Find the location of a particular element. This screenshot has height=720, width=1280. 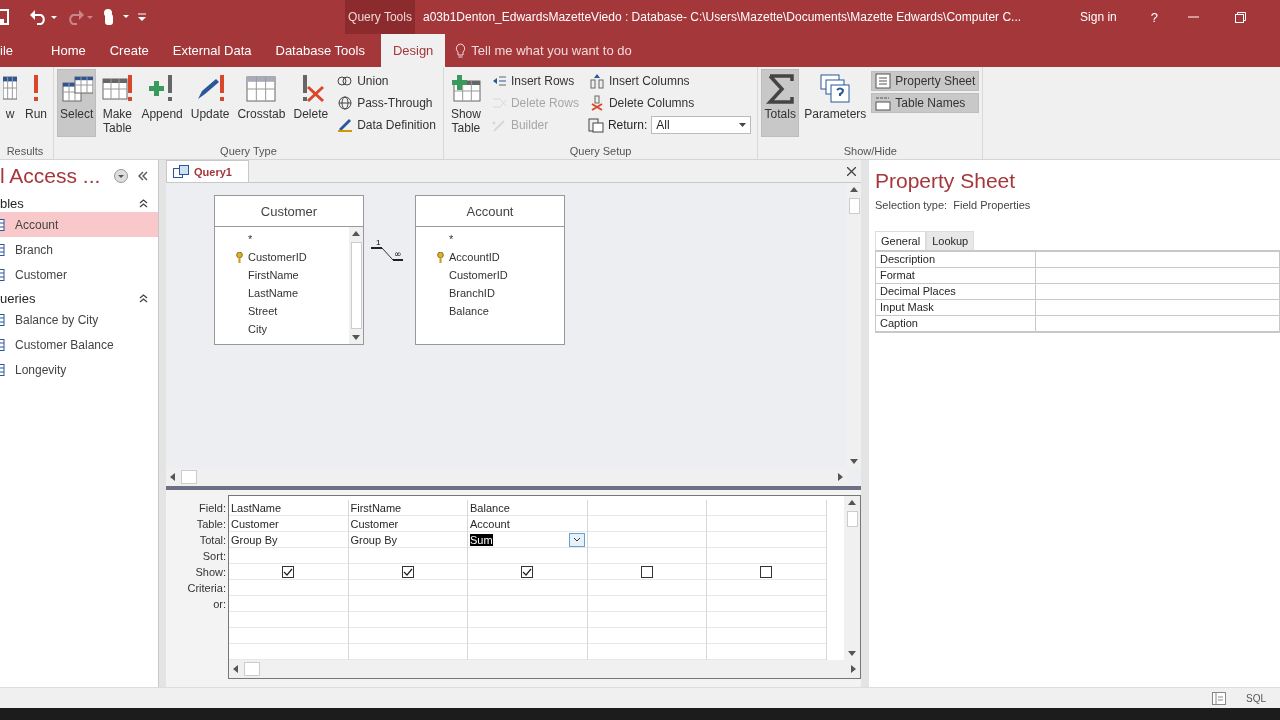

nav-item: Customer is located at coordinates (79, 274).